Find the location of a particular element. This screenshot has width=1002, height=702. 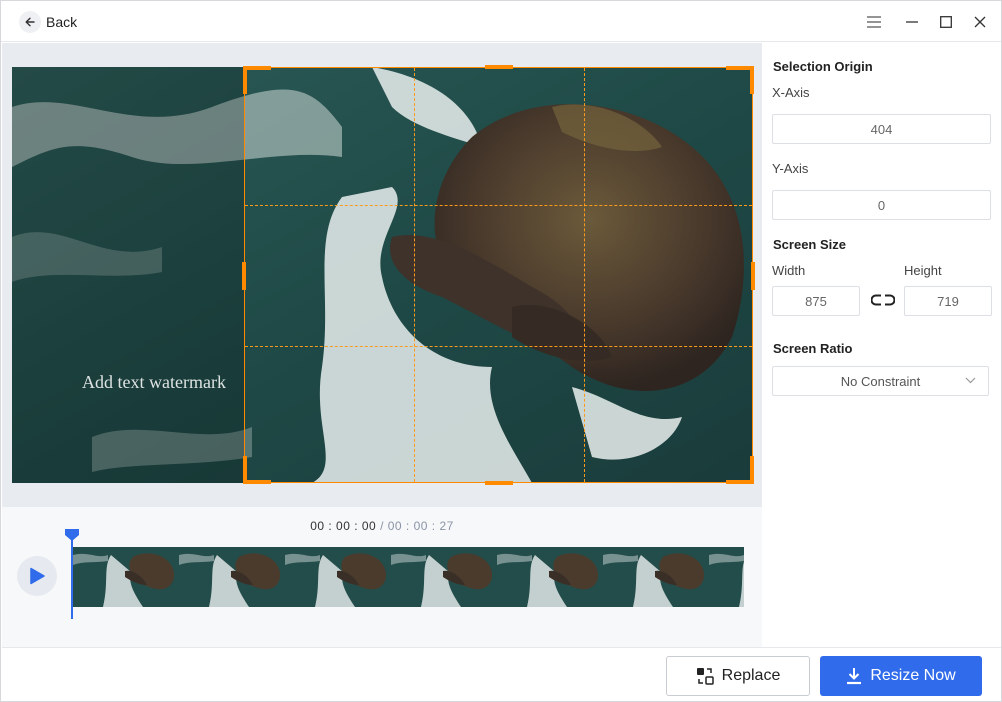

replace-button: Replace is located at coordinates (738, 676).